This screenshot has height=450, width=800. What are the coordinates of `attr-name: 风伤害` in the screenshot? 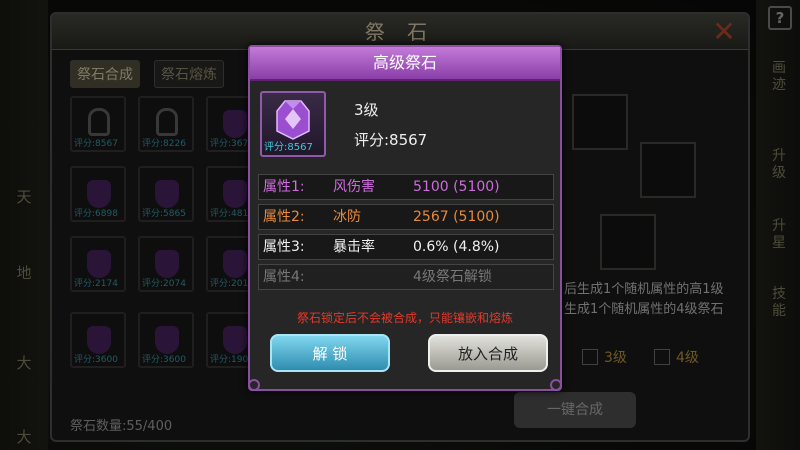 It's located at (354, 187).